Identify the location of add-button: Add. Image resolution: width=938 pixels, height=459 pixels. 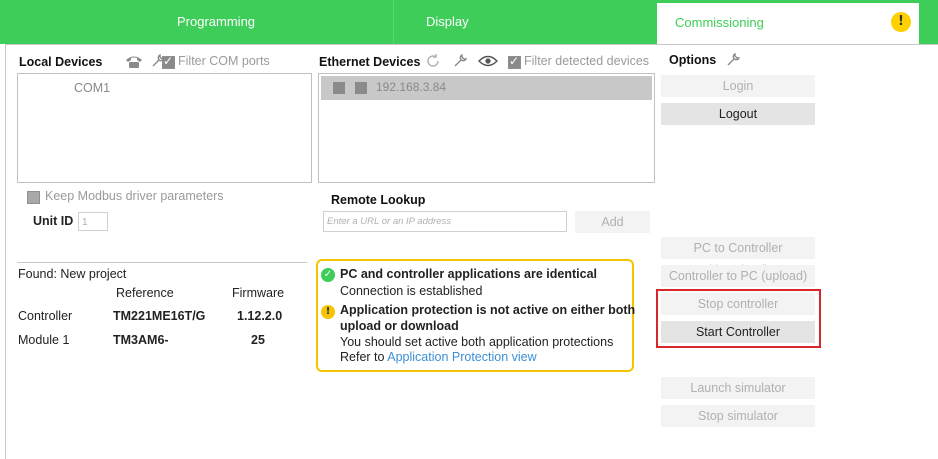
(612, 222).